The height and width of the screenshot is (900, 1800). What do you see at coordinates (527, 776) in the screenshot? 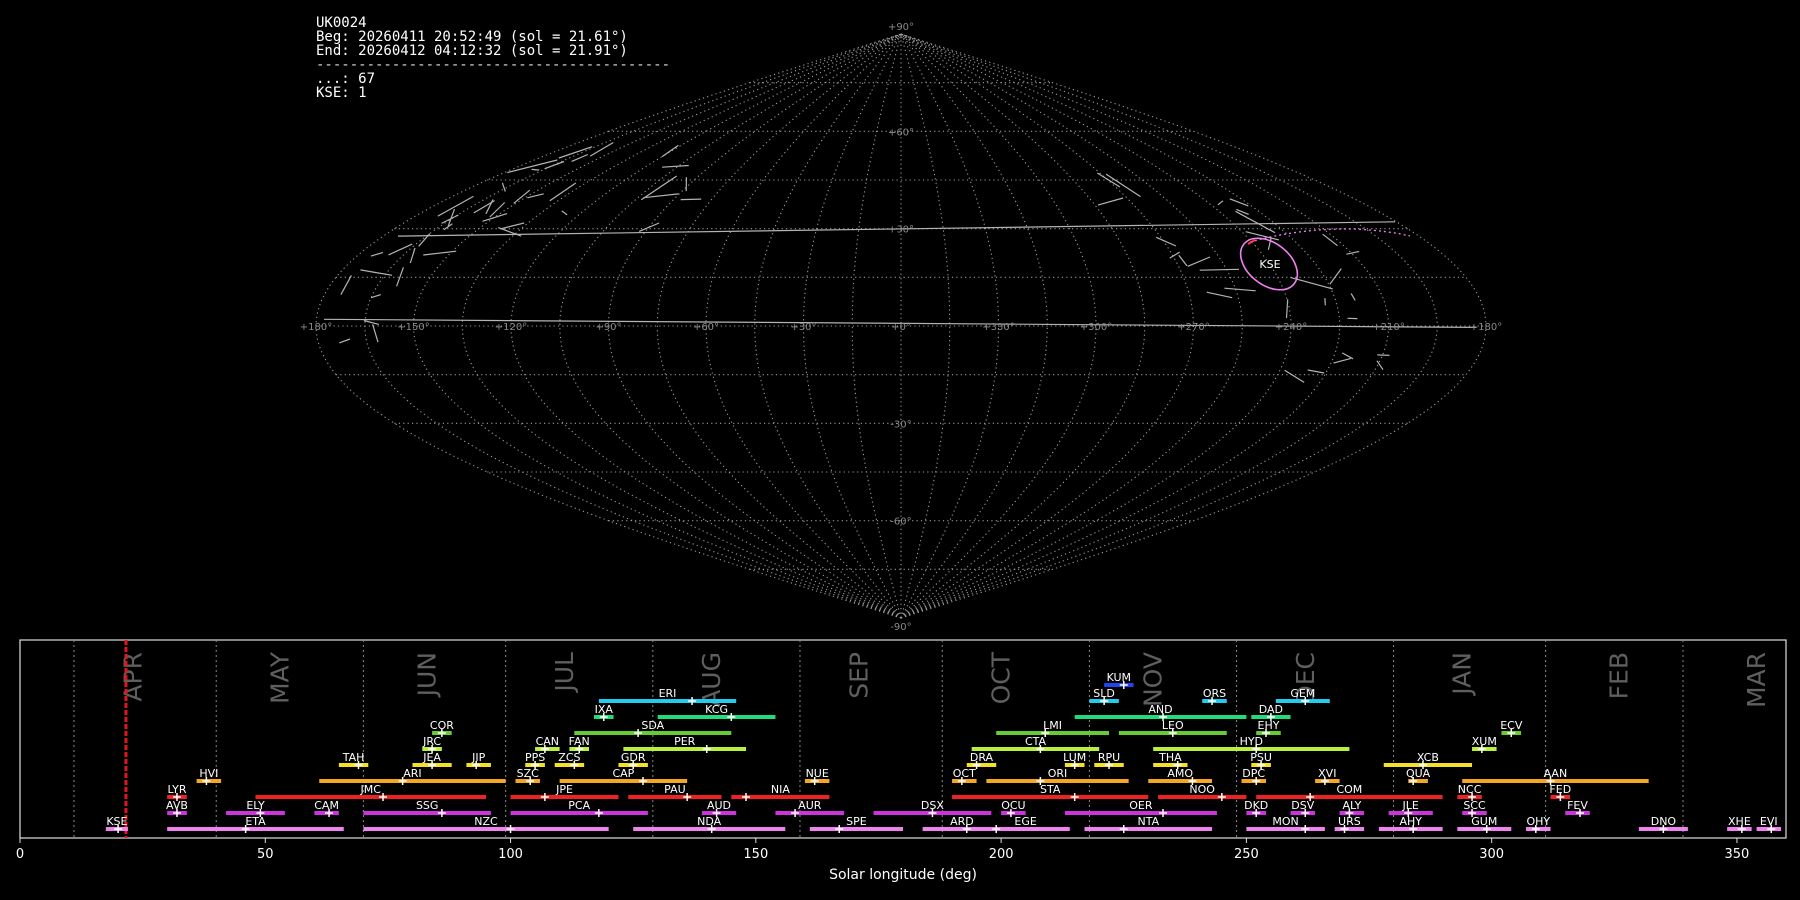
I see `shower-szc: SZC` at bounding box center [527, 776].